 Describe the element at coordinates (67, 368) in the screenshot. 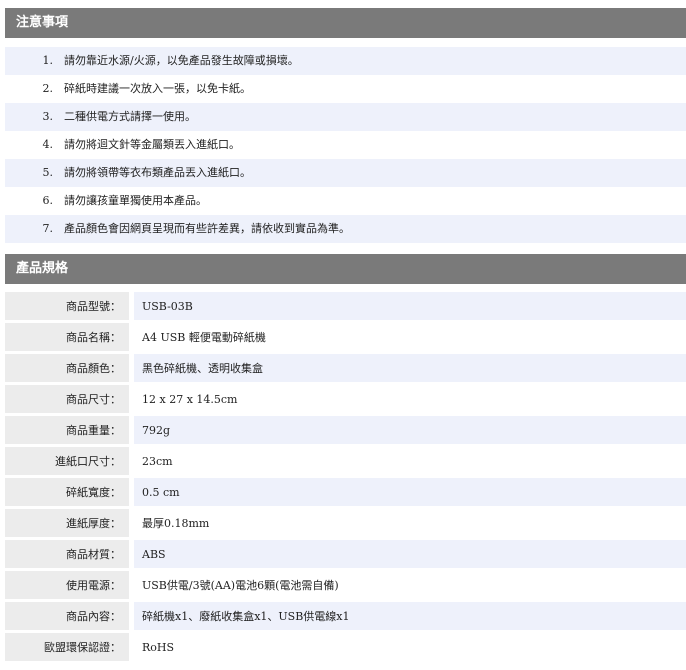

I see `spec-label: 商品顏色：` at that location.